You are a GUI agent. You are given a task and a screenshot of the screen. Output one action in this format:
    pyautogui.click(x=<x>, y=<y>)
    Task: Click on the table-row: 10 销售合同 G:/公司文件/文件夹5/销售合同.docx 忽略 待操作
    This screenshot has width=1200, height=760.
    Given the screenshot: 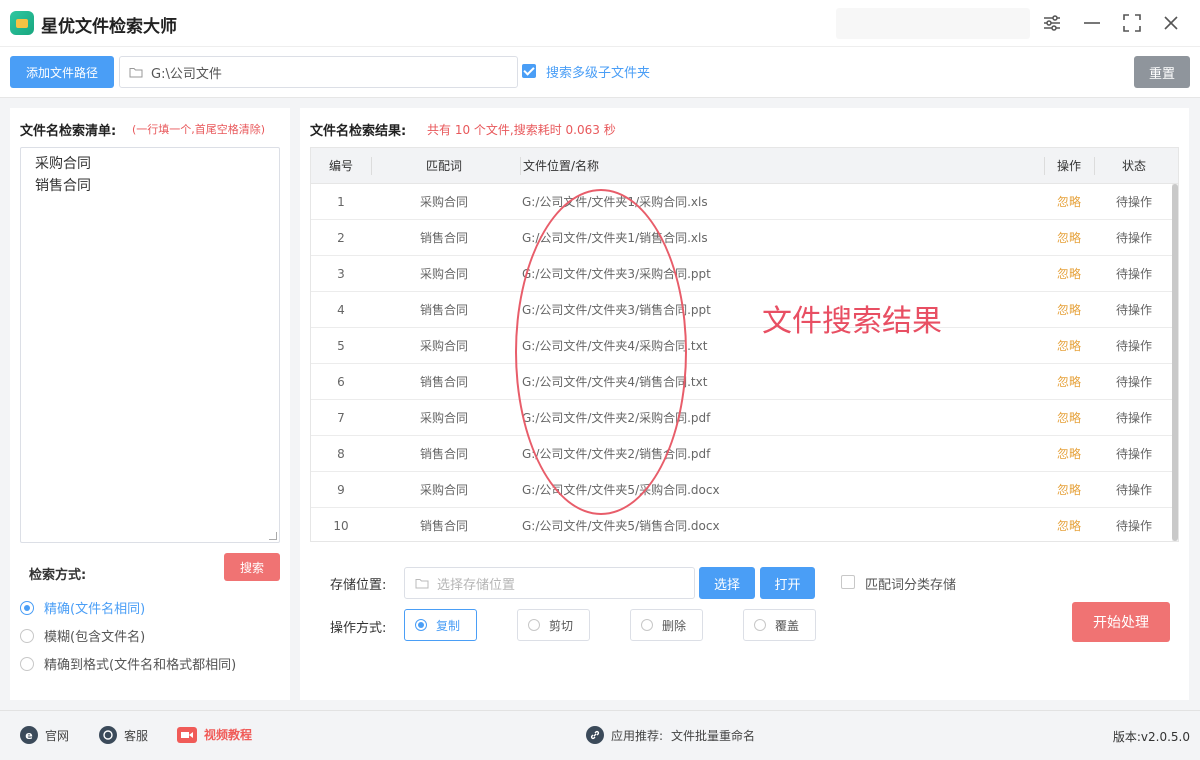 What is the action you would take?
    pyautogui.click(x=744, y=524)
    